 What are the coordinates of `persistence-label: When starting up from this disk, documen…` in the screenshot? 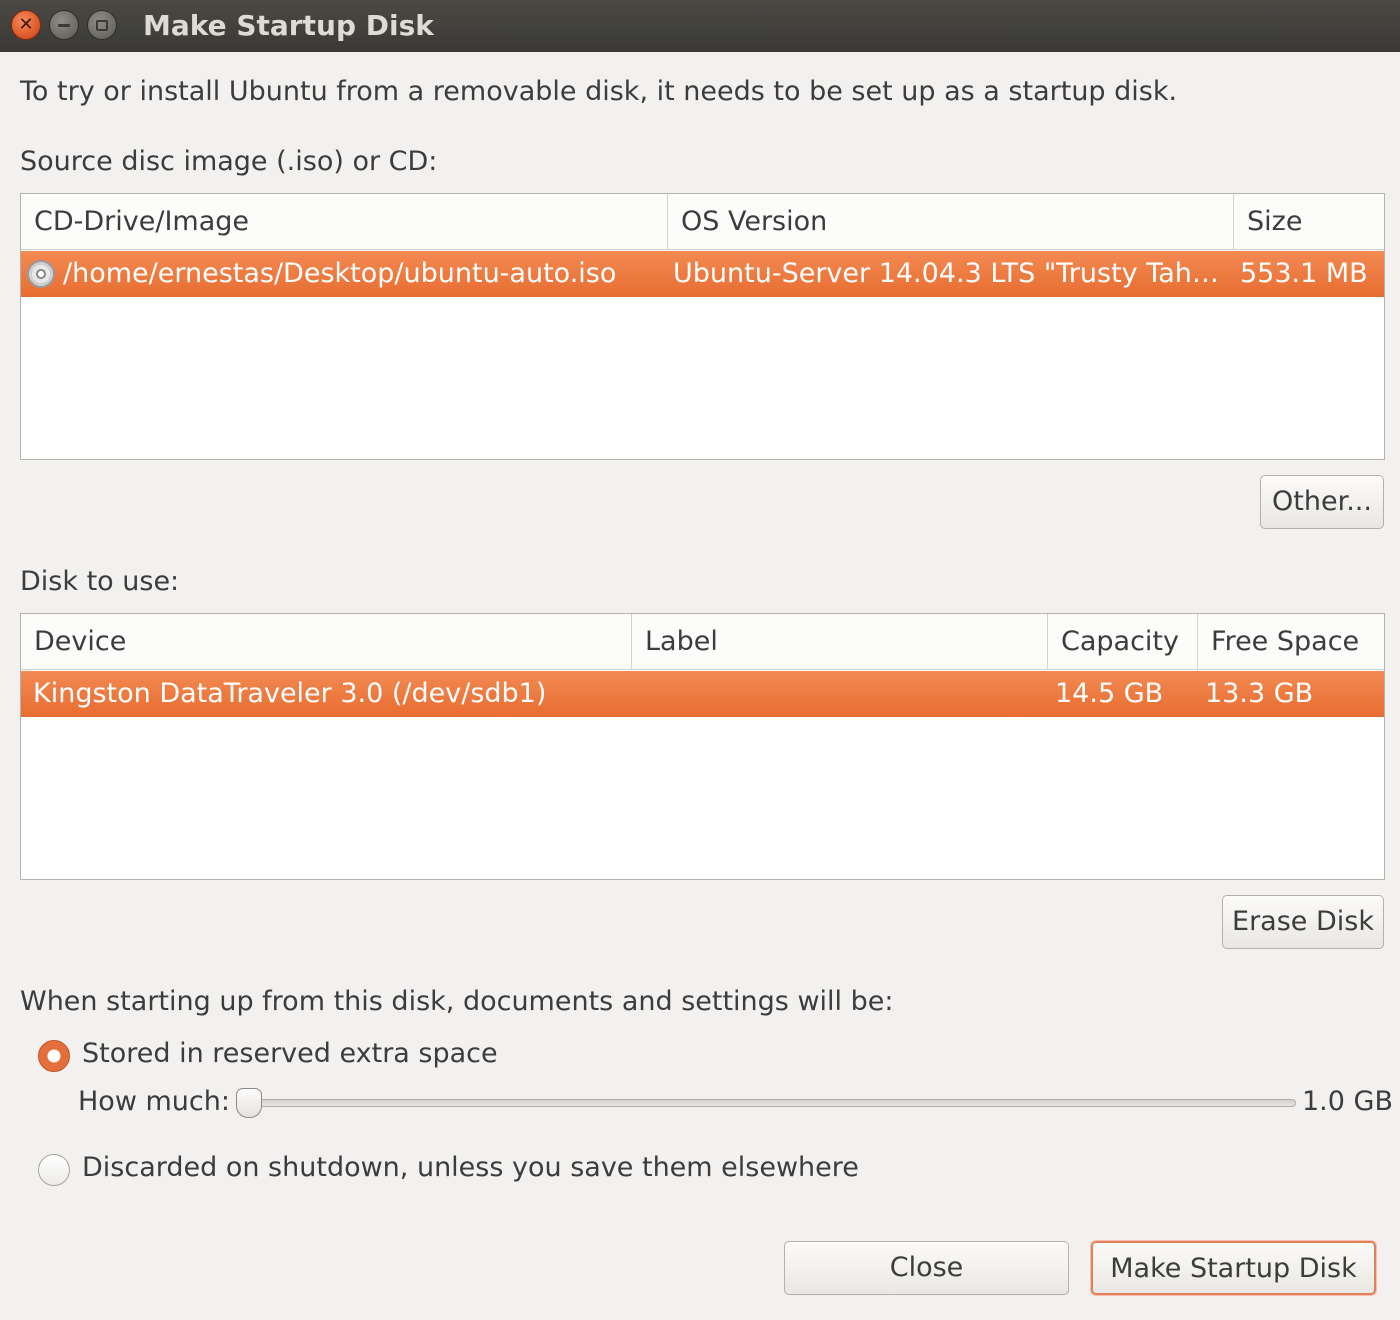 It's located at (457, 1001).